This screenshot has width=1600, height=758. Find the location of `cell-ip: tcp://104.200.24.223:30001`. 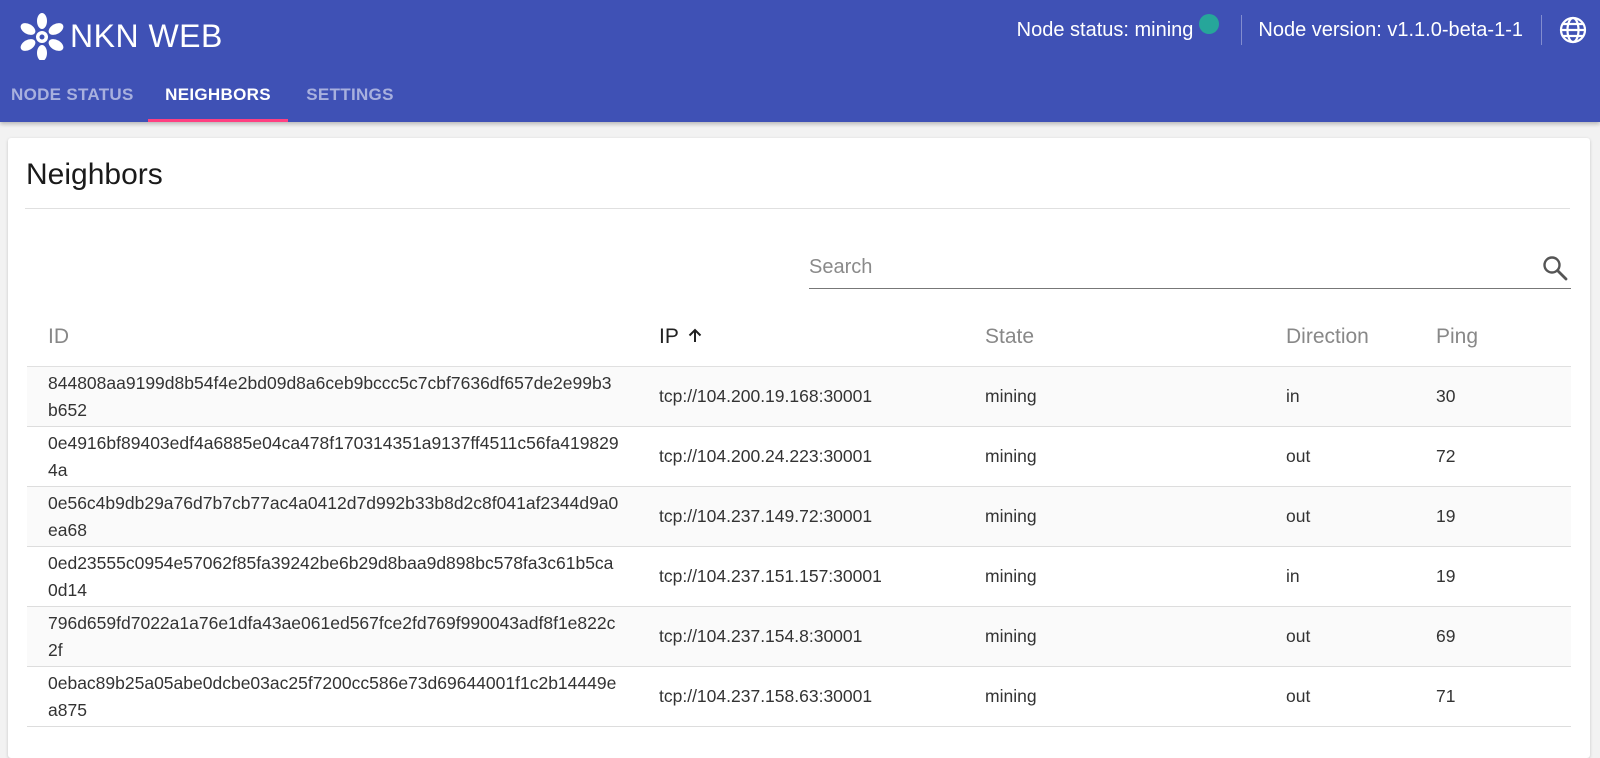

cell-ip: tcp://104.200.24.223:30001 is located at coordinates (801, 456).